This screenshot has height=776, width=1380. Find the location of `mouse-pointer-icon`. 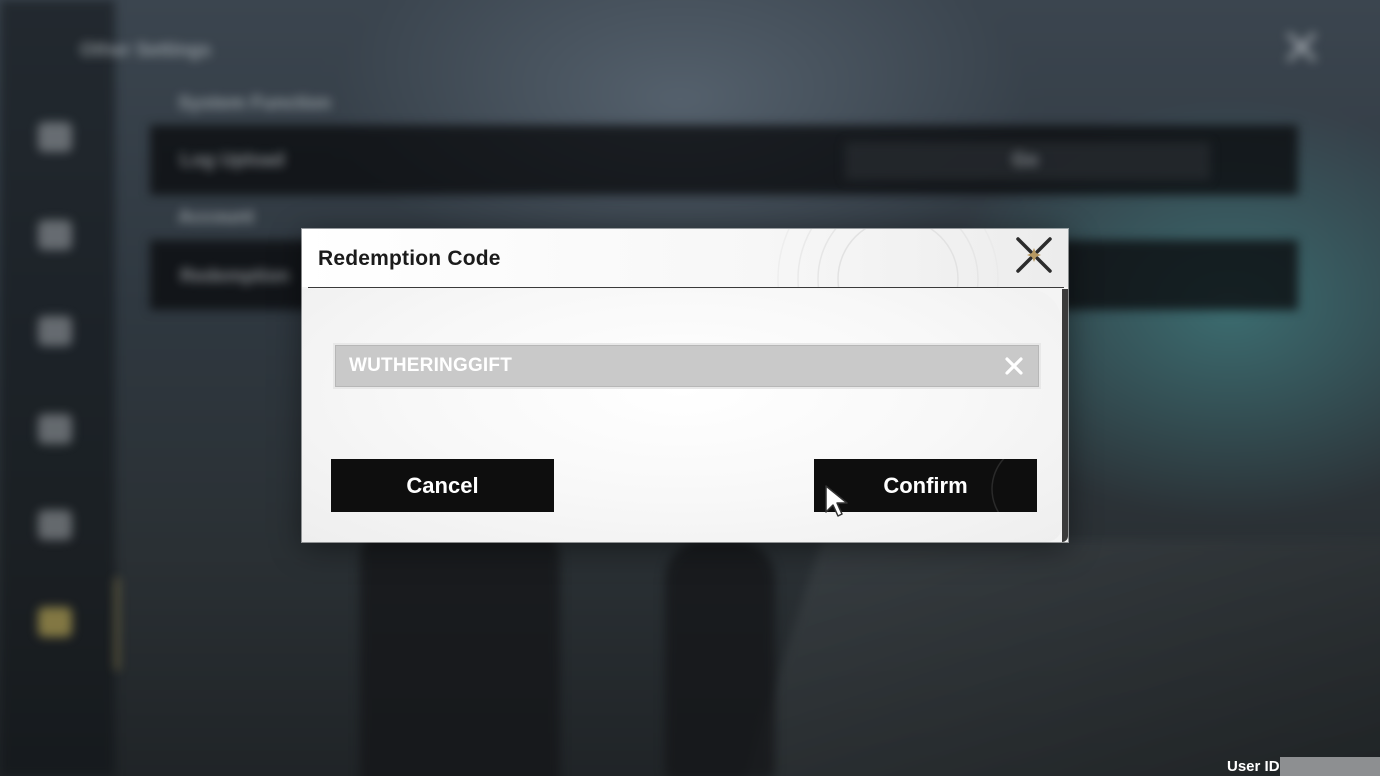

mouse-pointer-icon is located at coordinates (836, 501).